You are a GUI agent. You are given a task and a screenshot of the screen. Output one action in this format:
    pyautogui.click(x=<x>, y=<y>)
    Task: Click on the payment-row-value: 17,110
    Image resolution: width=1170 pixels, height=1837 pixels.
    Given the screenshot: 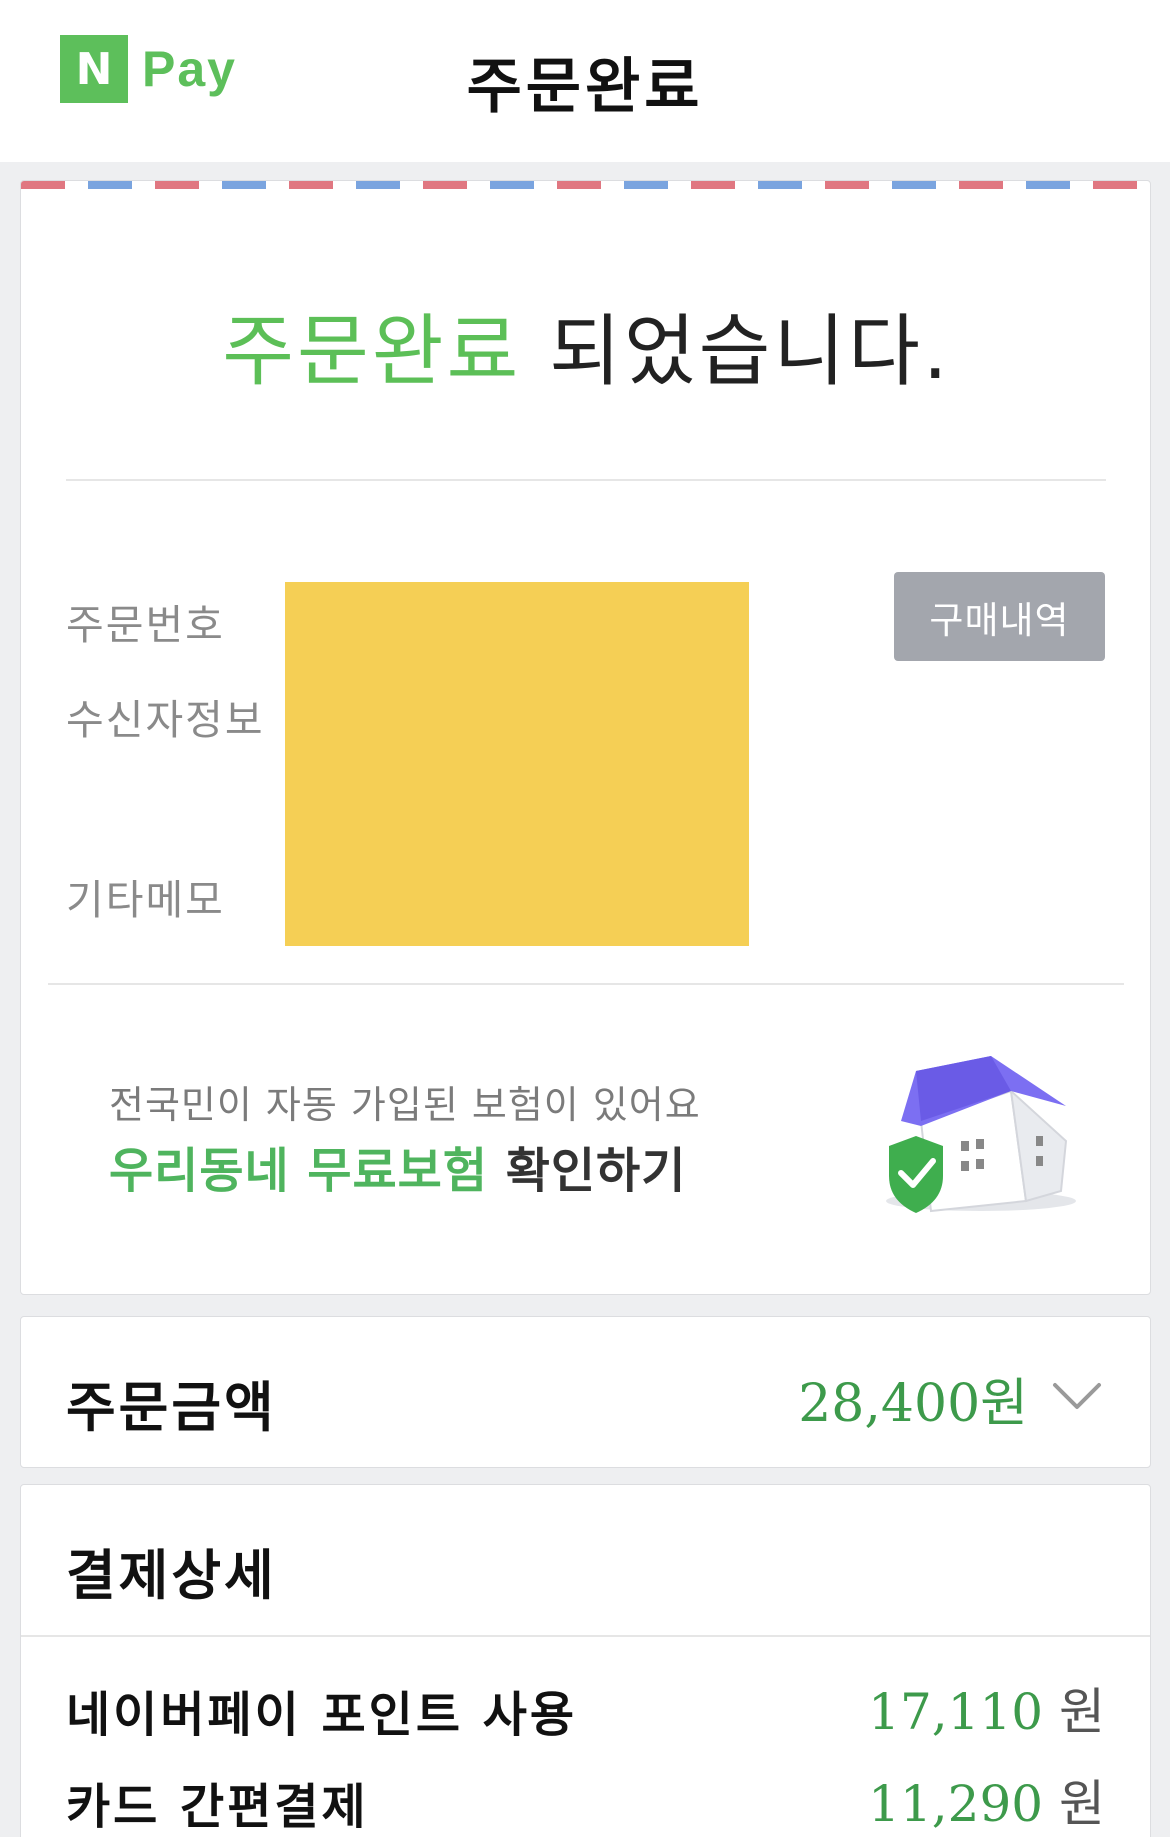 What is the action you would take?
    pyautogui.click(x=956, y=1712)
    